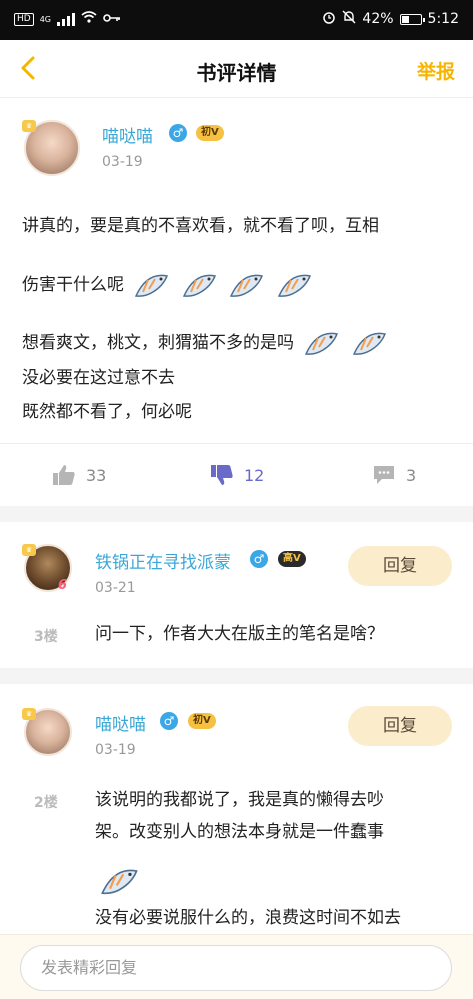 The image size is (473, 999). I want to click on key-icon, so click(112, 19).